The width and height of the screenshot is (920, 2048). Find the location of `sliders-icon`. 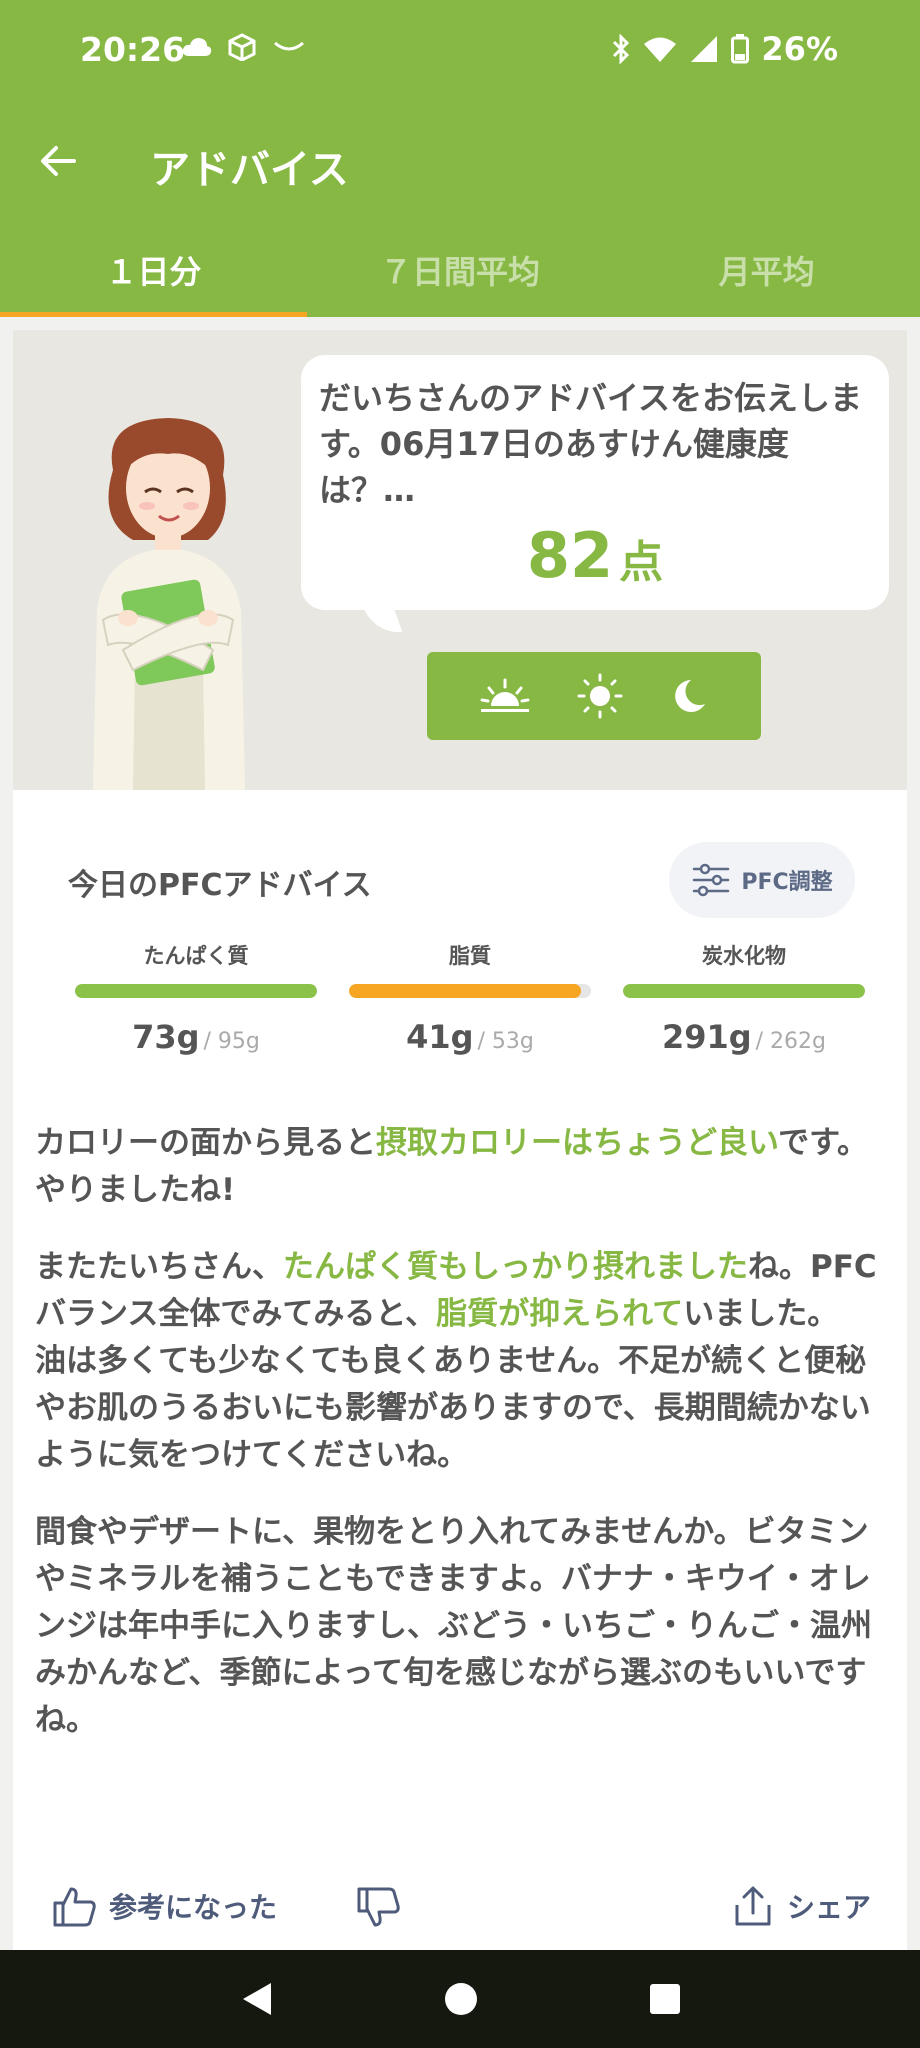

sliders-icon is located at coordinates (711, 880).